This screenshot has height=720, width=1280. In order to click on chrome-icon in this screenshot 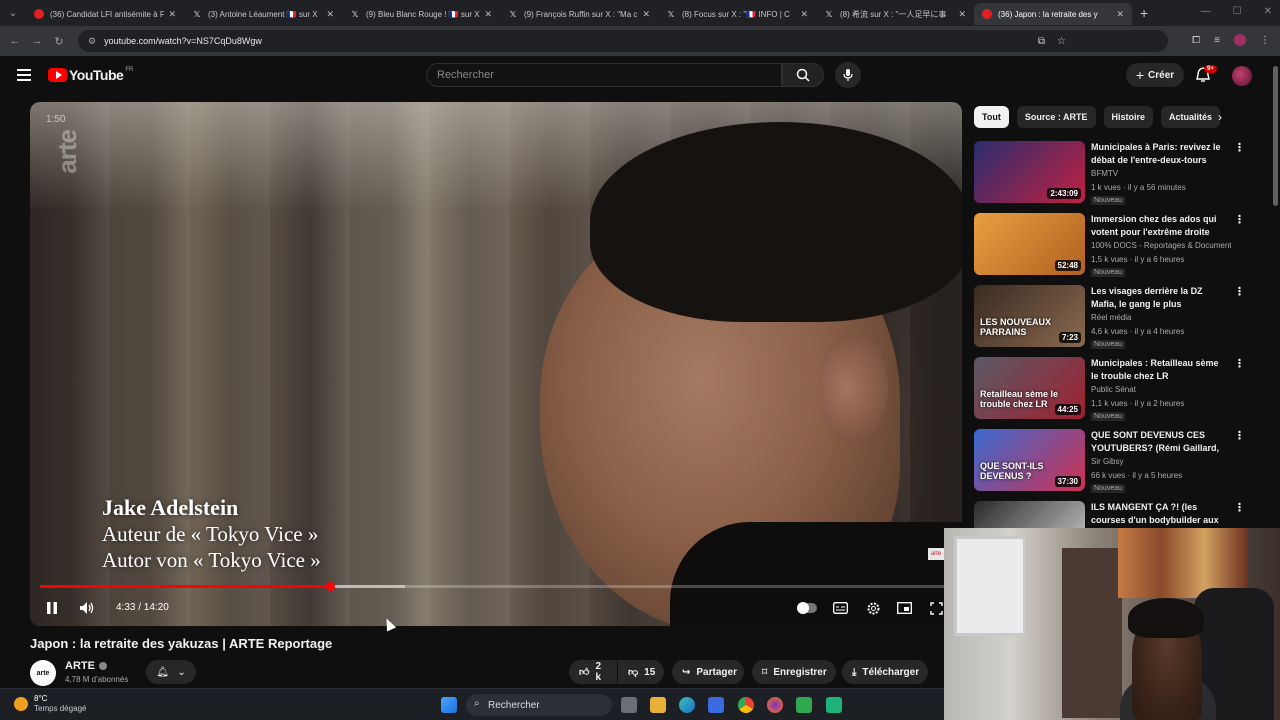, I will do `click(746, 705)`.